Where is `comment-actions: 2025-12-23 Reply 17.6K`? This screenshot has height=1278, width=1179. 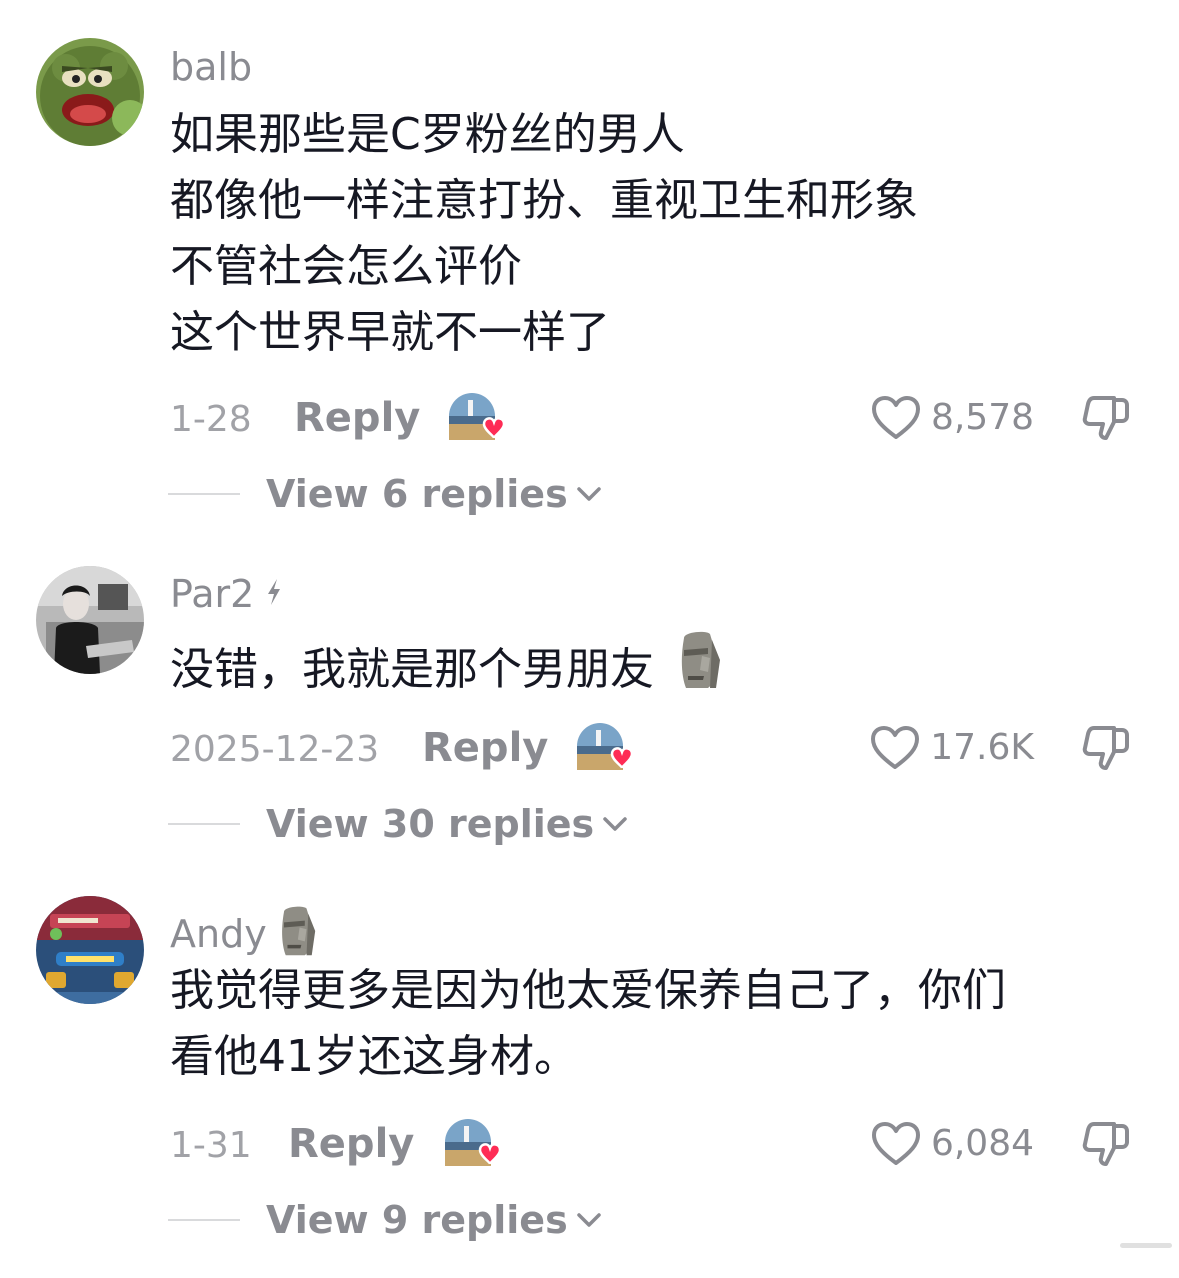
comment-actions: 2025-12-23 Reply 17.6K is located at coordinates (655, 750).